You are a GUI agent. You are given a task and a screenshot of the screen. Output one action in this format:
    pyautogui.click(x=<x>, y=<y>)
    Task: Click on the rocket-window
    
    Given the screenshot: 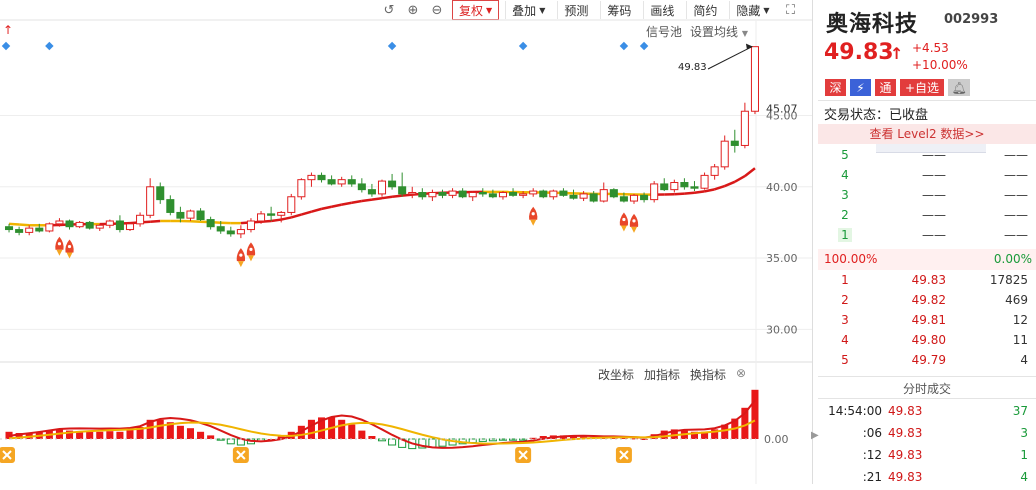 What is the action you would take?
    pyautogui.click(x=250, y=249)
    